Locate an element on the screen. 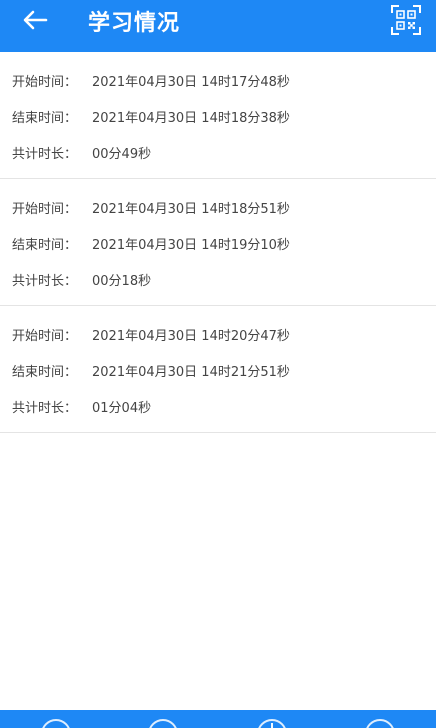 The image size is (436, 728). end-time-row: 结束时间： 2021年04月30日 14时19分10秒 is located at coordinates (218, 243).